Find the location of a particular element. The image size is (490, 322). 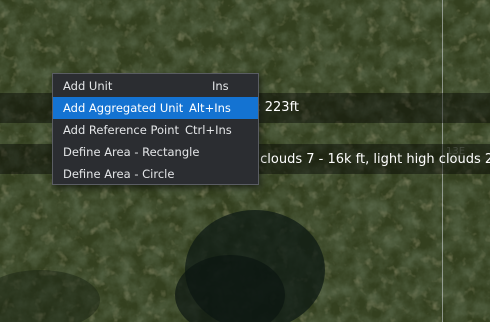

menu-item-define-area-circle: Define Area - Circle is located at coordinates (155, 174).